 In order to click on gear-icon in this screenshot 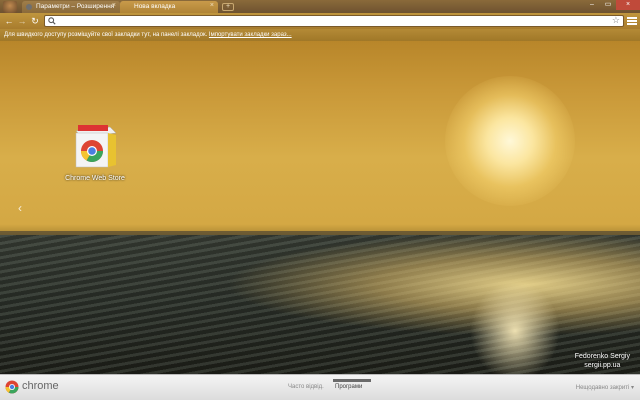, I will do `click(29, 7)`.